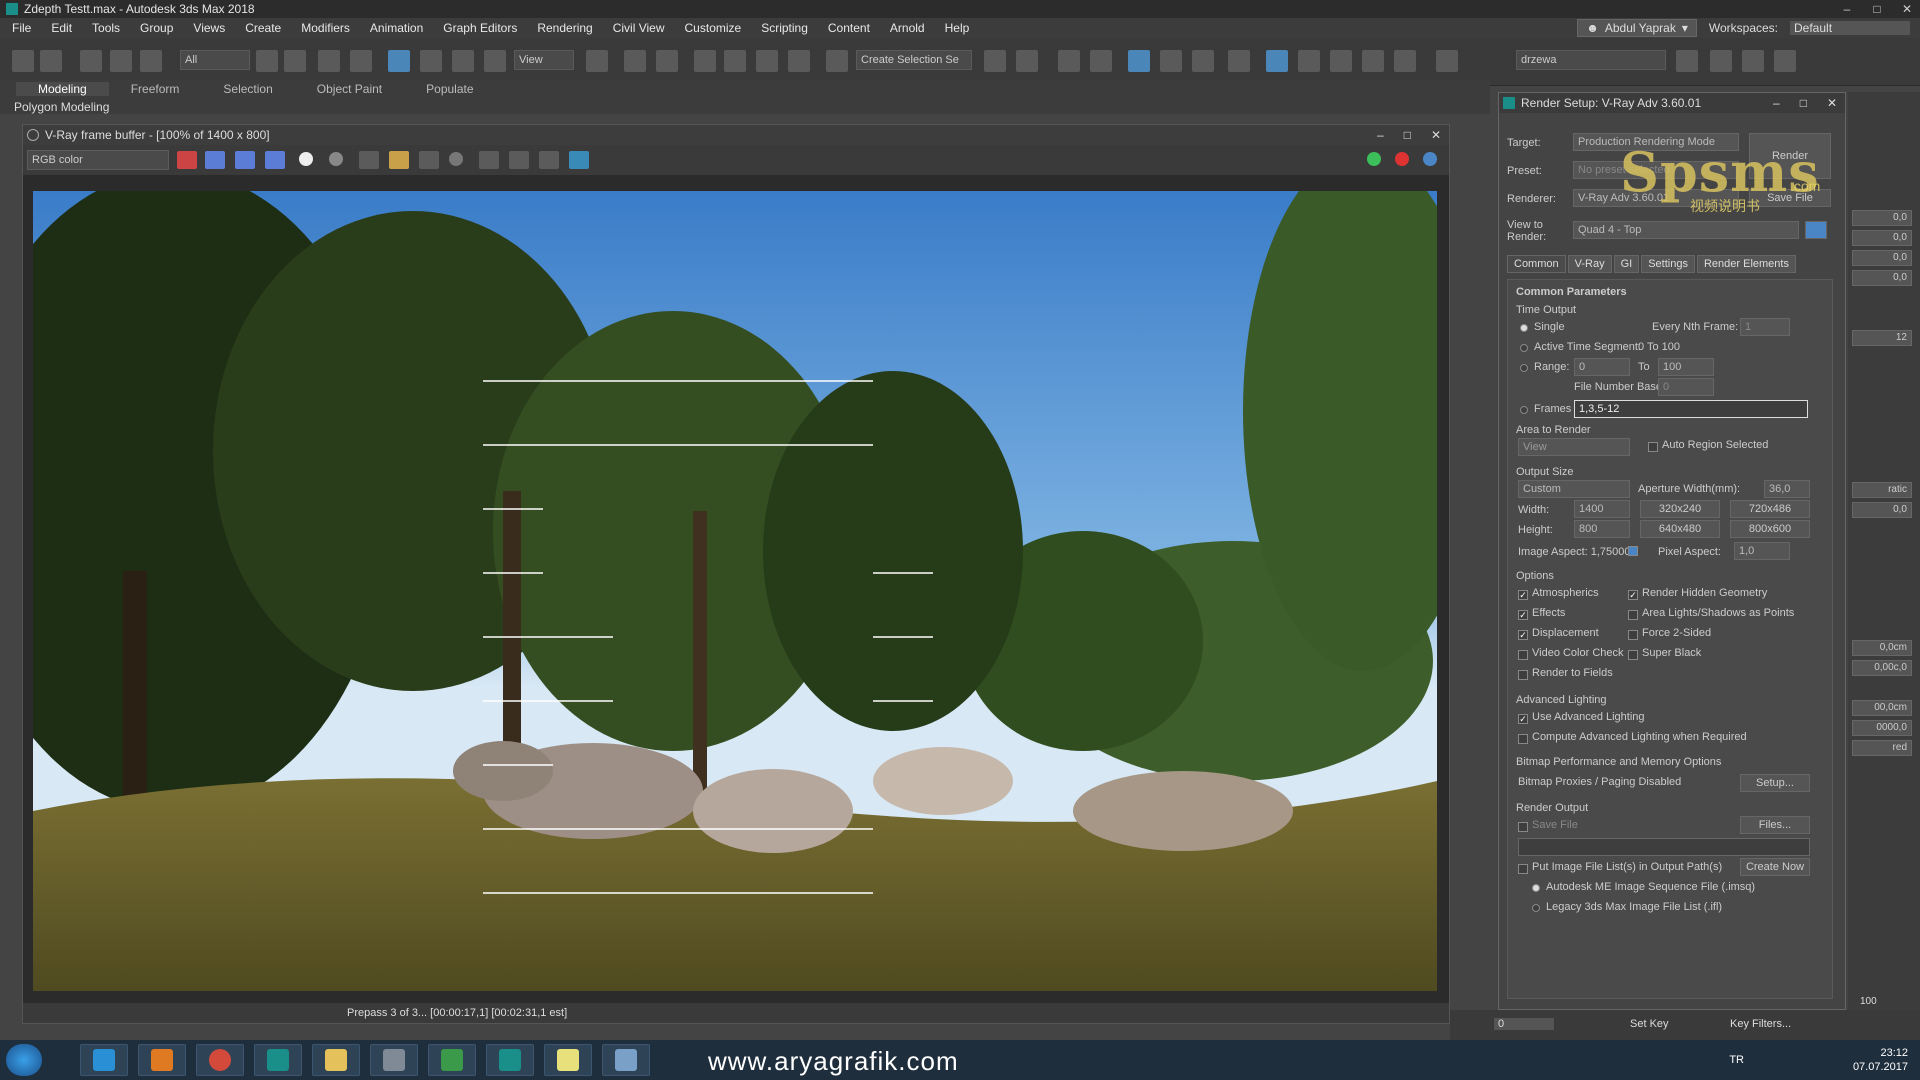 The height and width of the screenshot is (1080, 1920). I want to click on tab-populate: Populate, so click(449, 89).